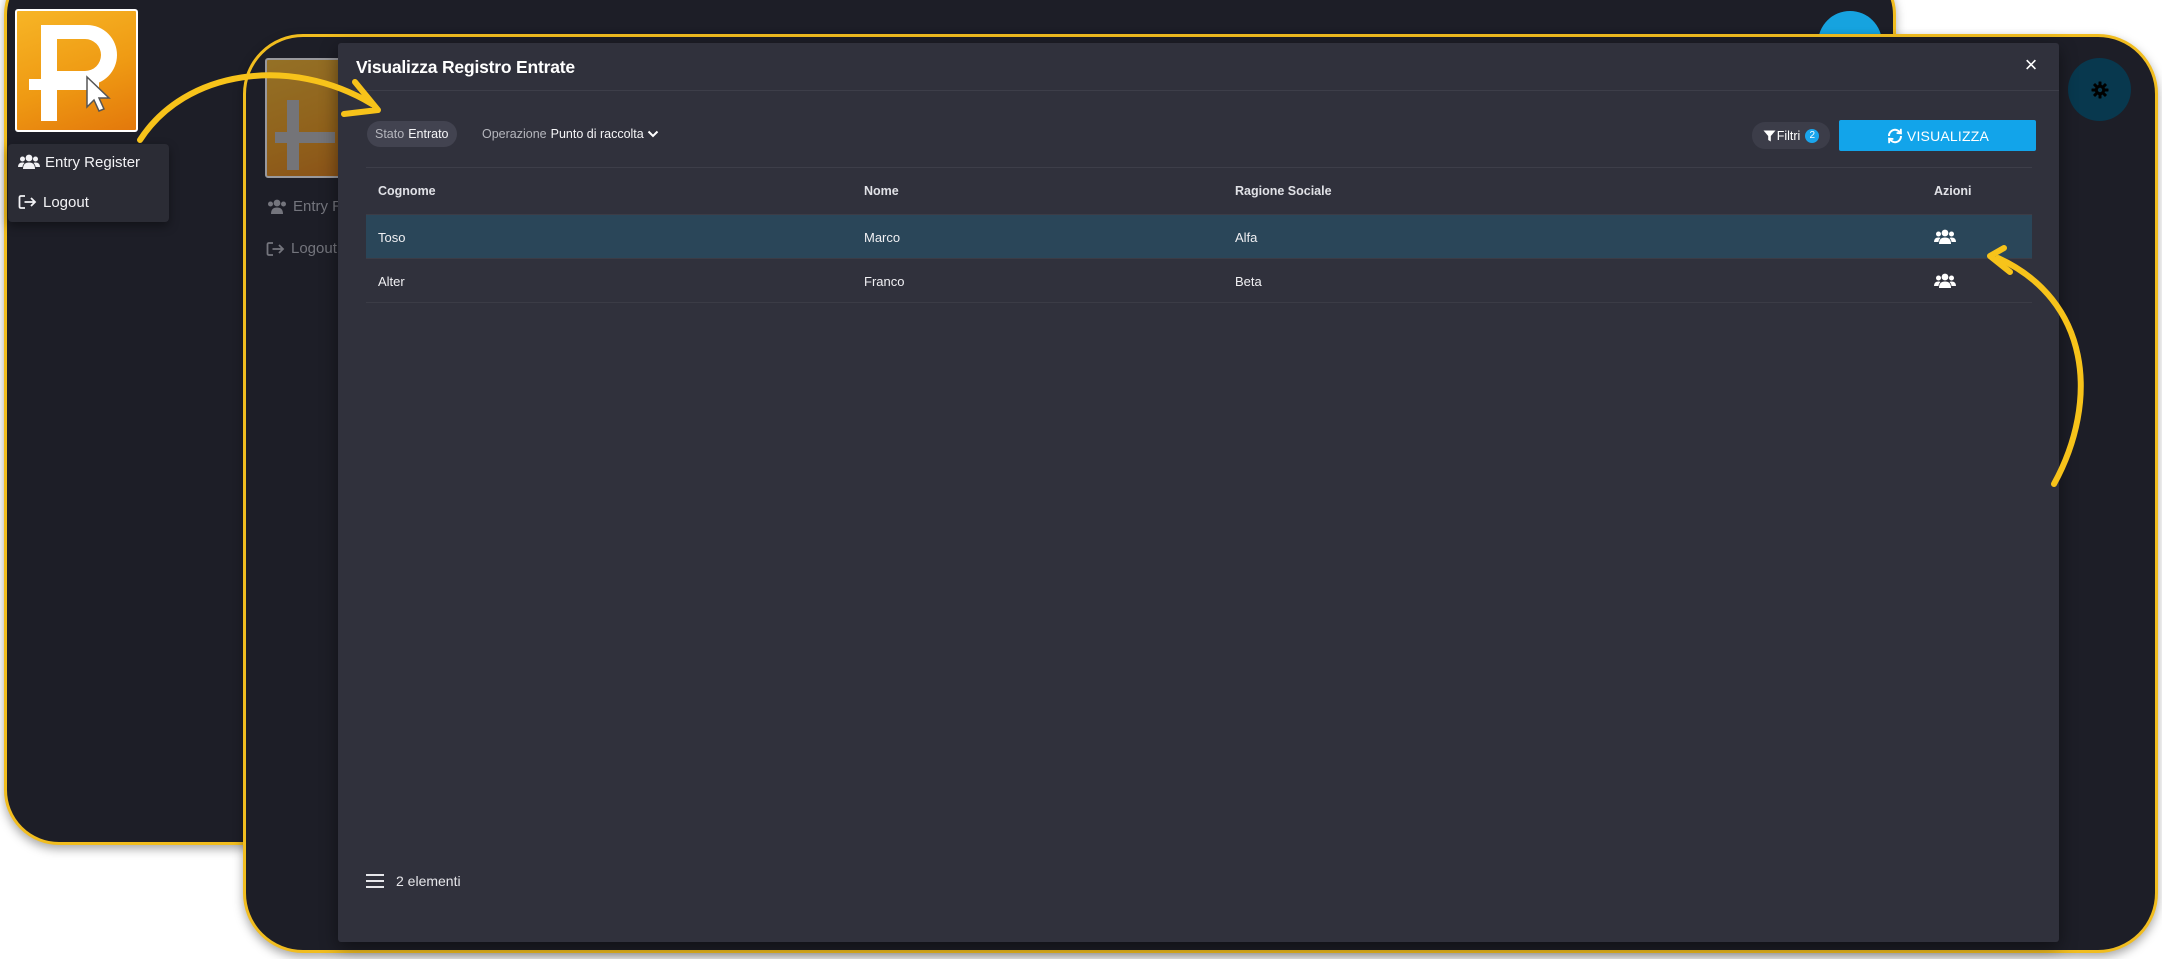 The image size is (2162, 959). What do you see at coordinates (428, 881) in the screenshot?
I see `items-count: 2 elementi` at bounding box center [428, 881].